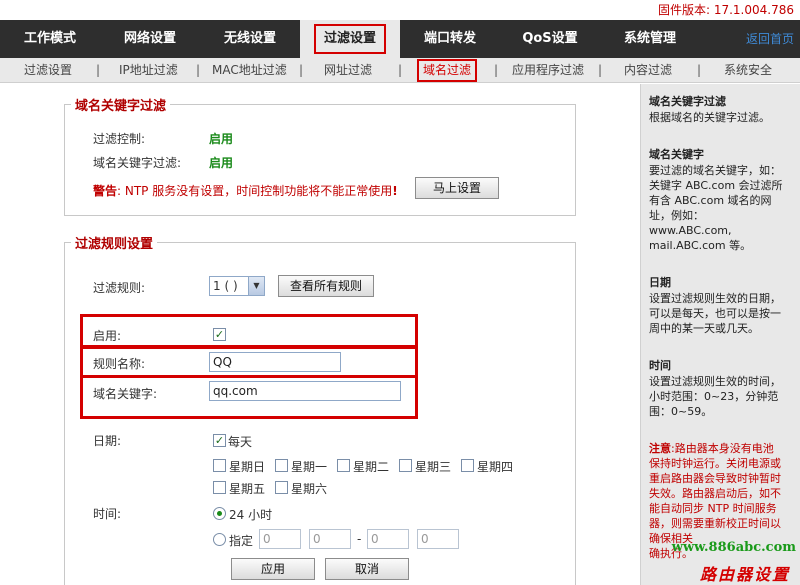 The height and width of the screenshot is (585, 800). What do you see at coordinates (309, 489) in the screenshot?
I see `saturday-label: 星期六` at bounding box center [309, 489].